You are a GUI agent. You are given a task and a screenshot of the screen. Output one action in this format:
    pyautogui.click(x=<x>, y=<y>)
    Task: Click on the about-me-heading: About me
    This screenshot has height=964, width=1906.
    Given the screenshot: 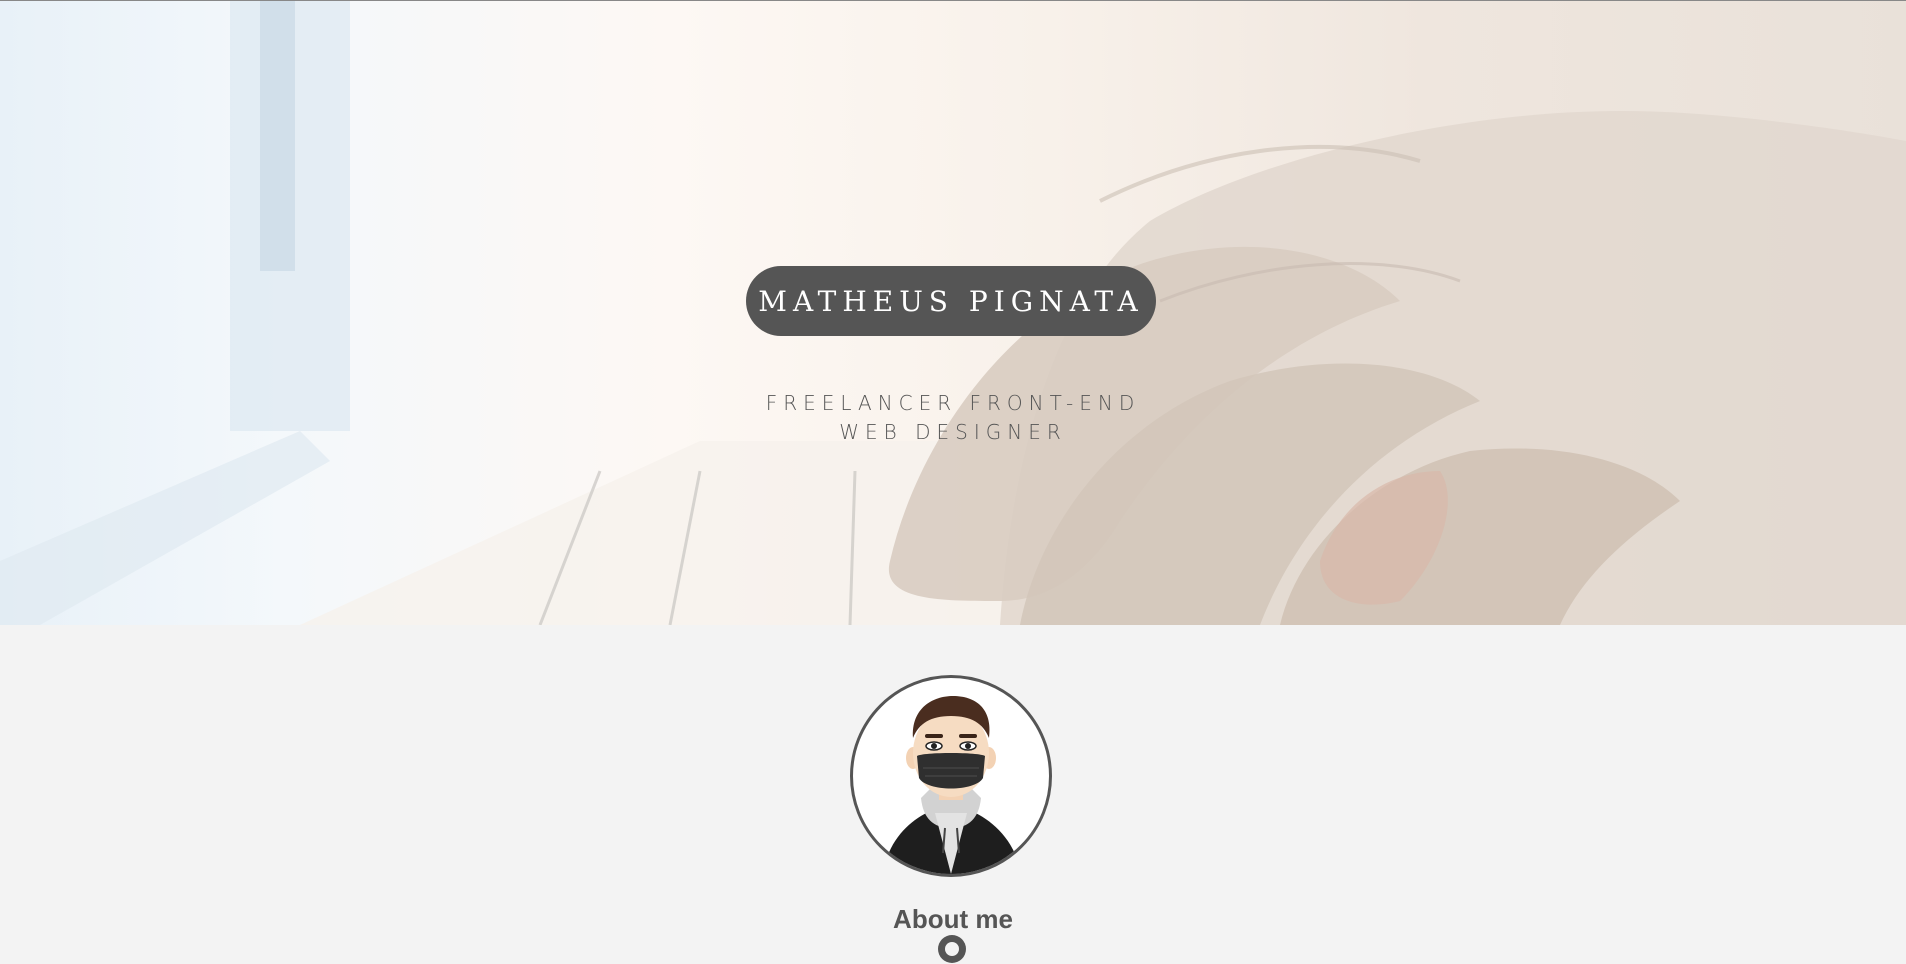 What is the action you would take?
    pyautogui.click(x=953, y=919)
    